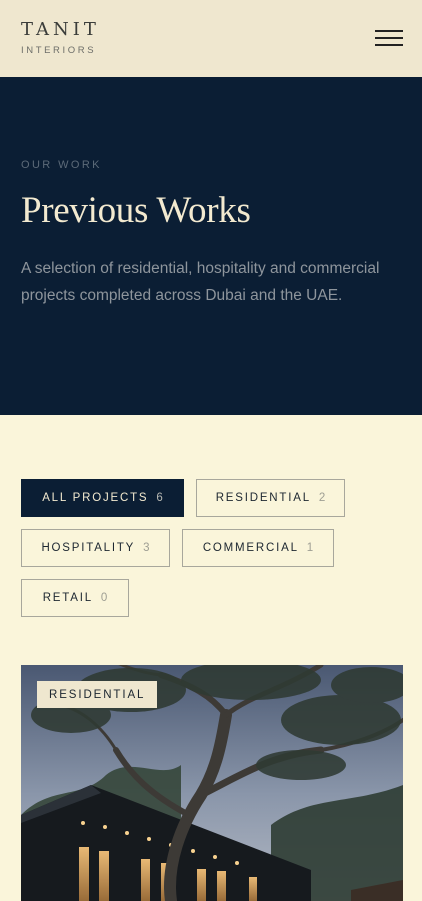 This screenshot has height=901, width=422. Describe the element at coordinates (322, 498) in the screenshot. I see `filter-count: 2` at that location.